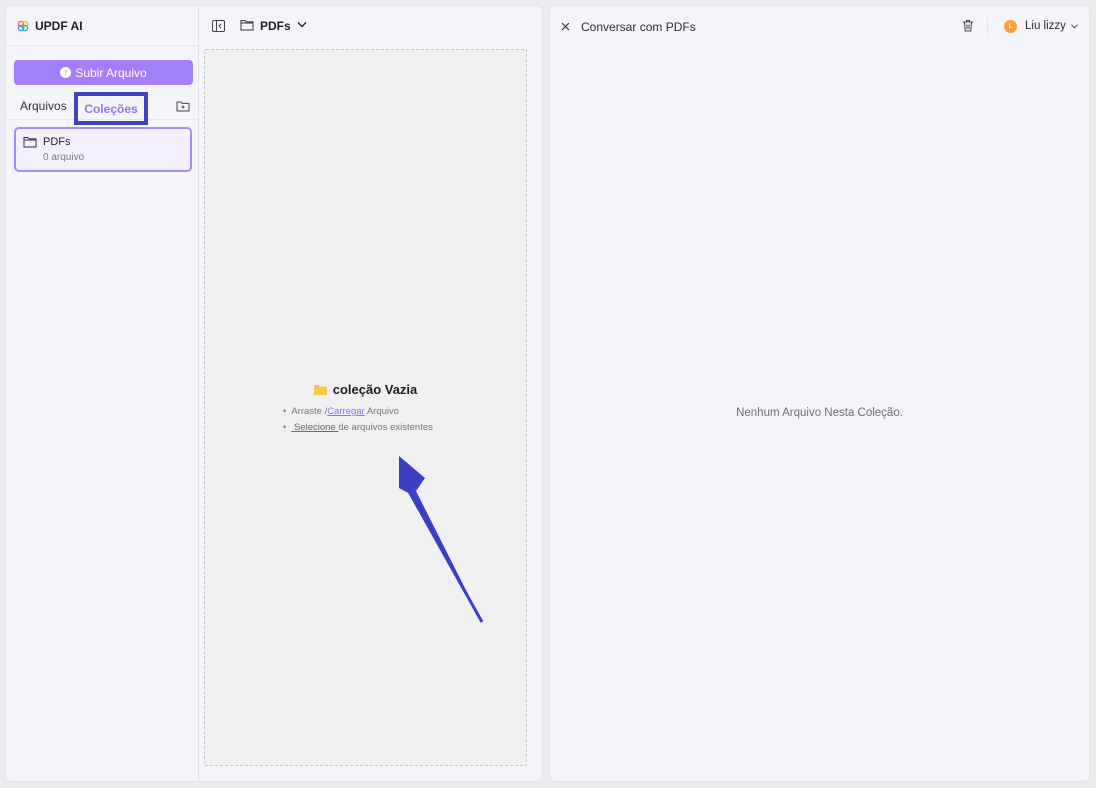 The width and height of the screenshot is (1096, 788). Describe the element at coordinates (638, 27) in the screenshot. I see `chat-title: Conversar com PDFs` at that location.